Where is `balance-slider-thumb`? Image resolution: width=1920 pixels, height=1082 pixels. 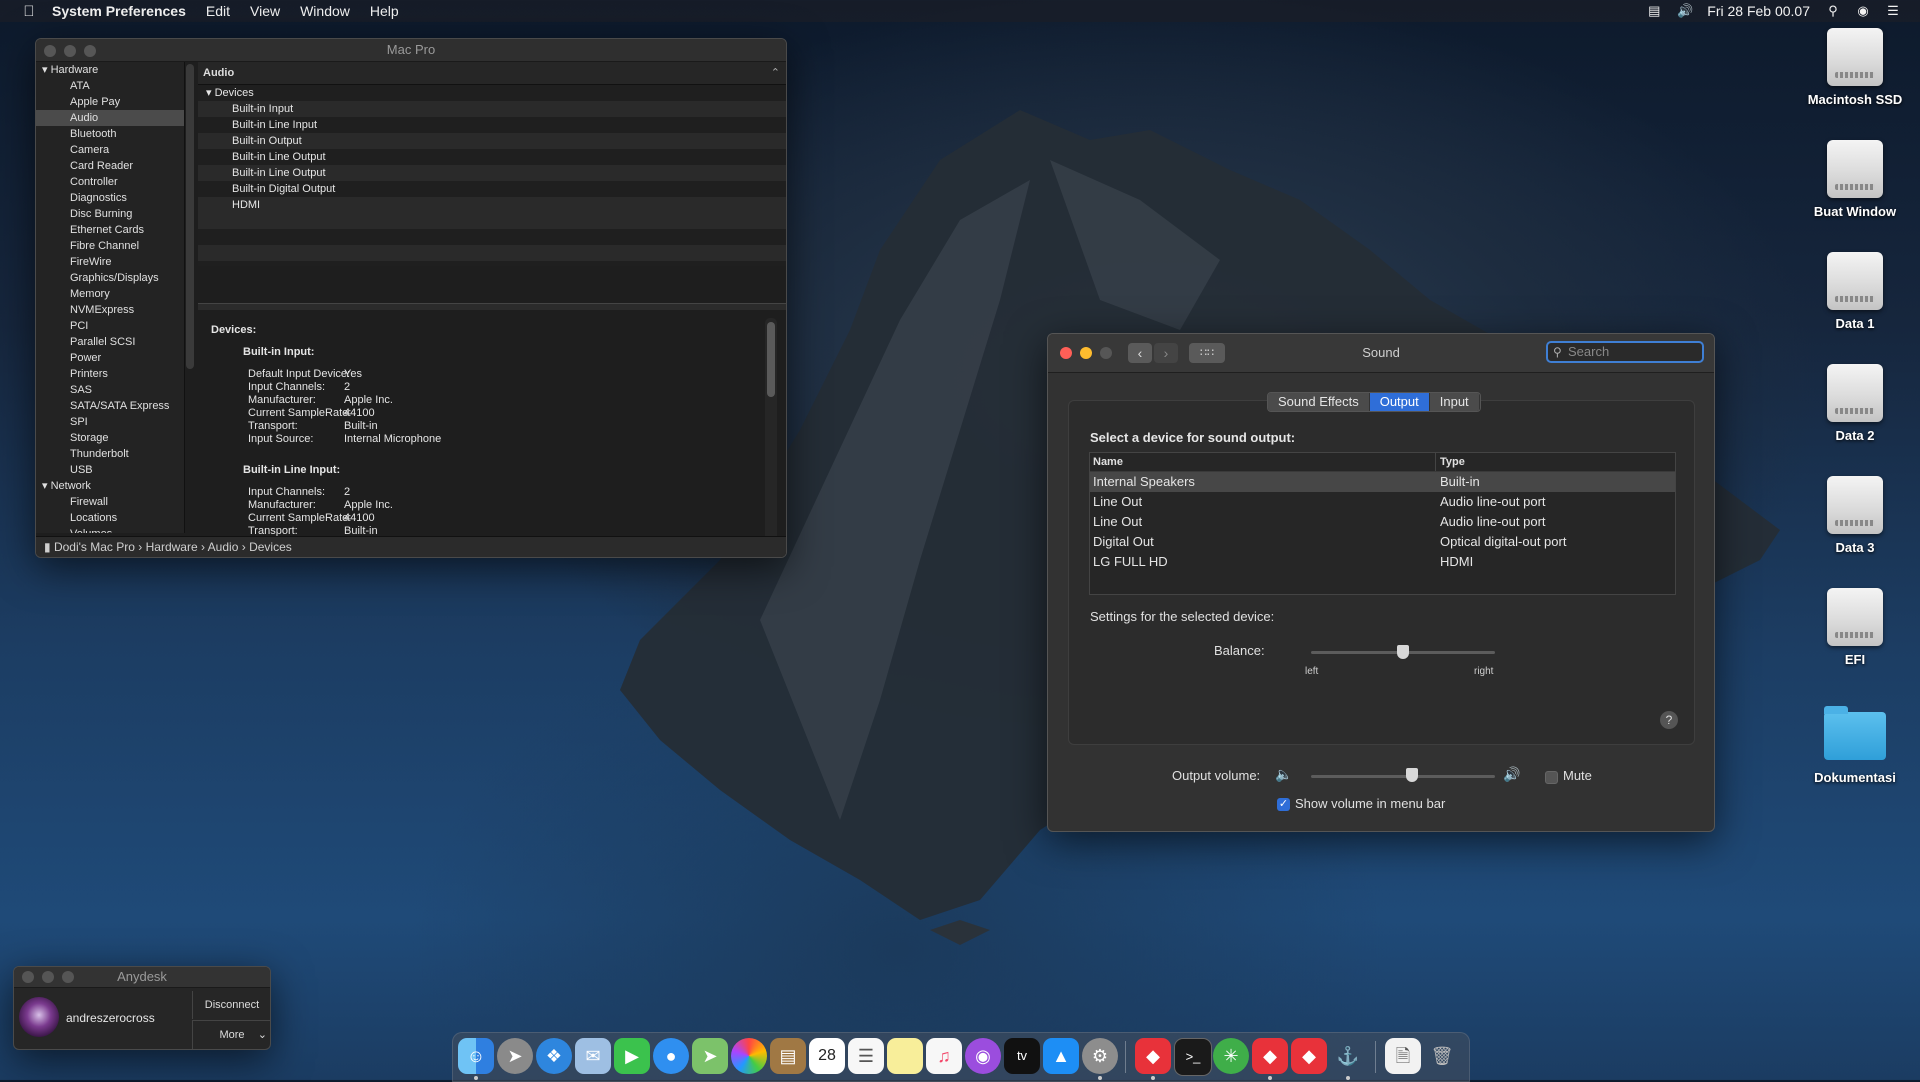
balance-slider-thumb is located at coordinates (1403, 652).